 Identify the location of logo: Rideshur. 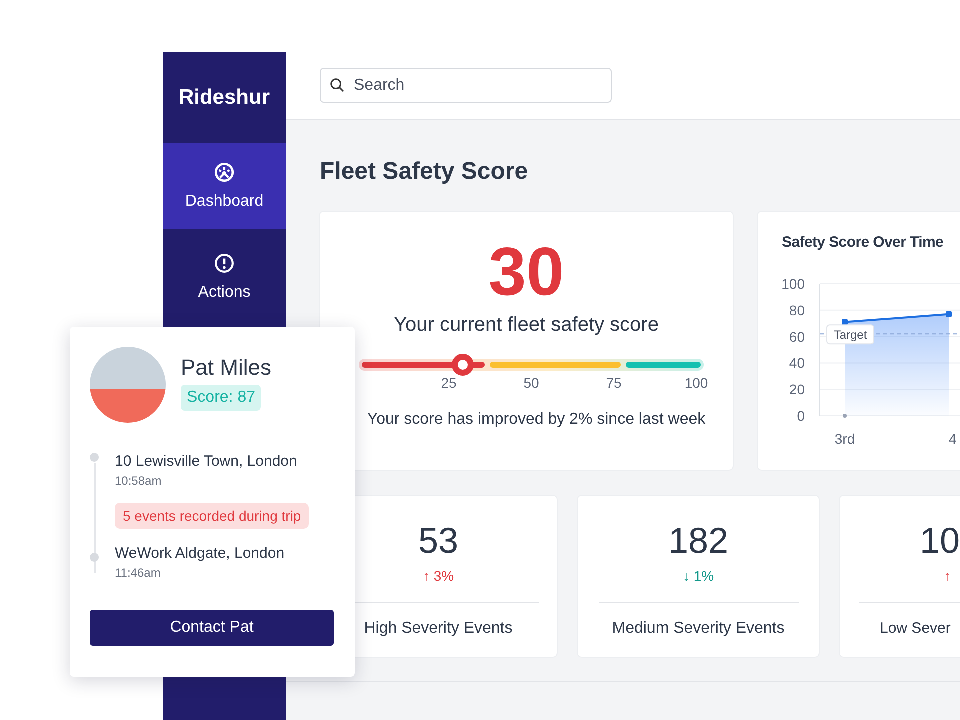
(224, 98).